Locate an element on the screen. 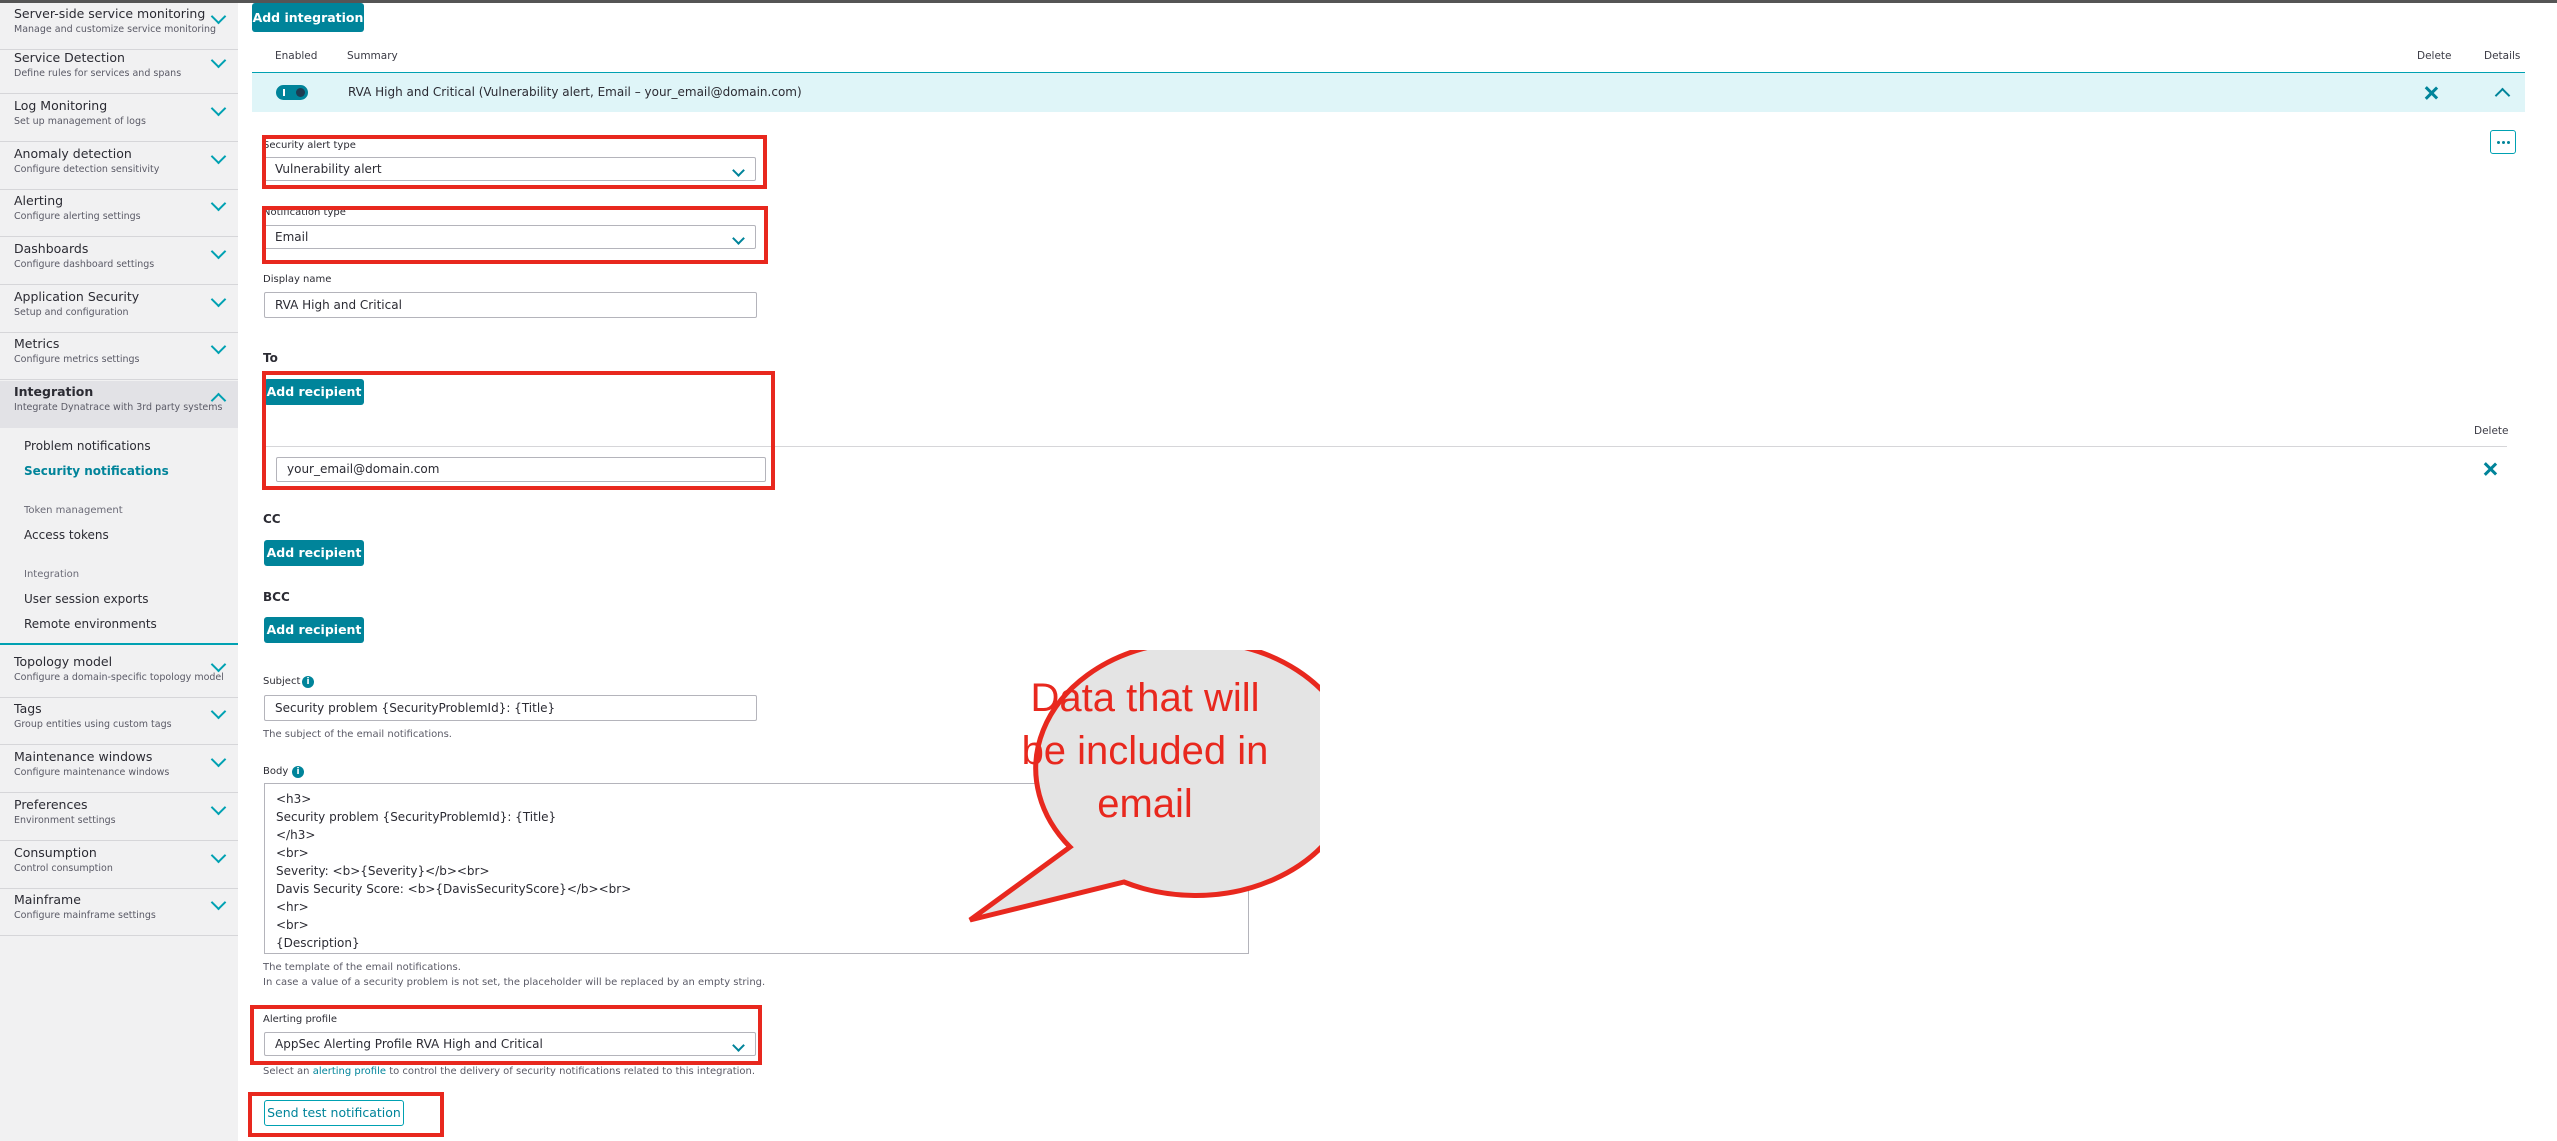  sidebar-item-user-session-exports: User session exports is located at coordinates (86, 599).